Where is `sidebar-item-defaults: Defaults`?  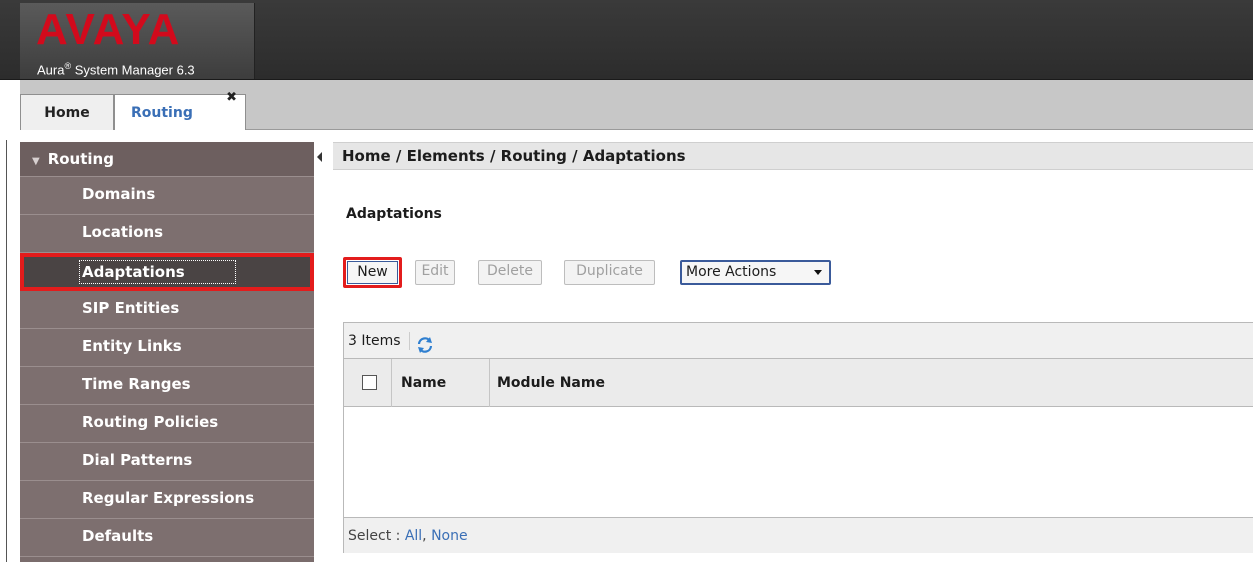
sidebar-item-defaults: Defaults is located at coordinates (167, 538).